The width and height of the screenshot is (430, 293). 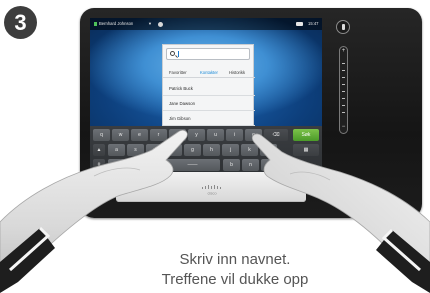 I want to click on list-item: Jim Gibson, so click(x=209, y=118).